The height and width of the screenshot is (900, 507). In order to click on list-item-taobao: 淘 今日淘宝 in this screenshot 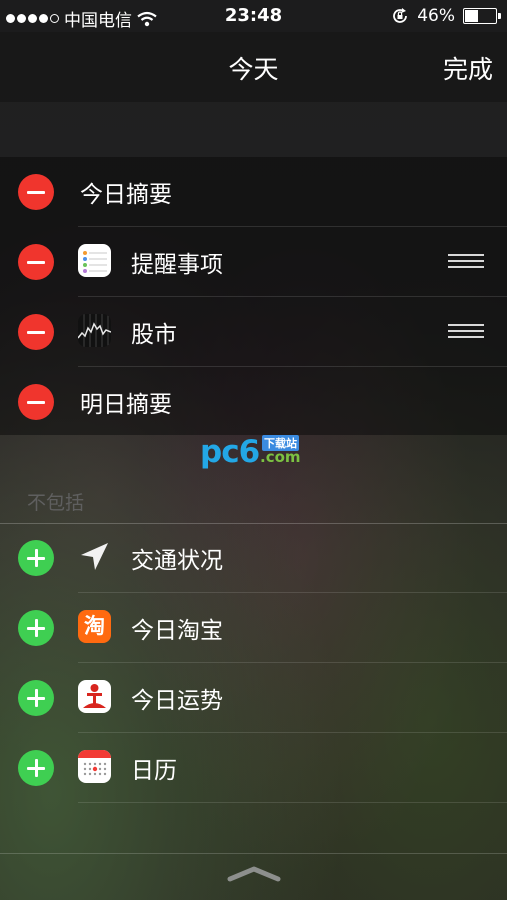, I will do `click(253, 628)`.